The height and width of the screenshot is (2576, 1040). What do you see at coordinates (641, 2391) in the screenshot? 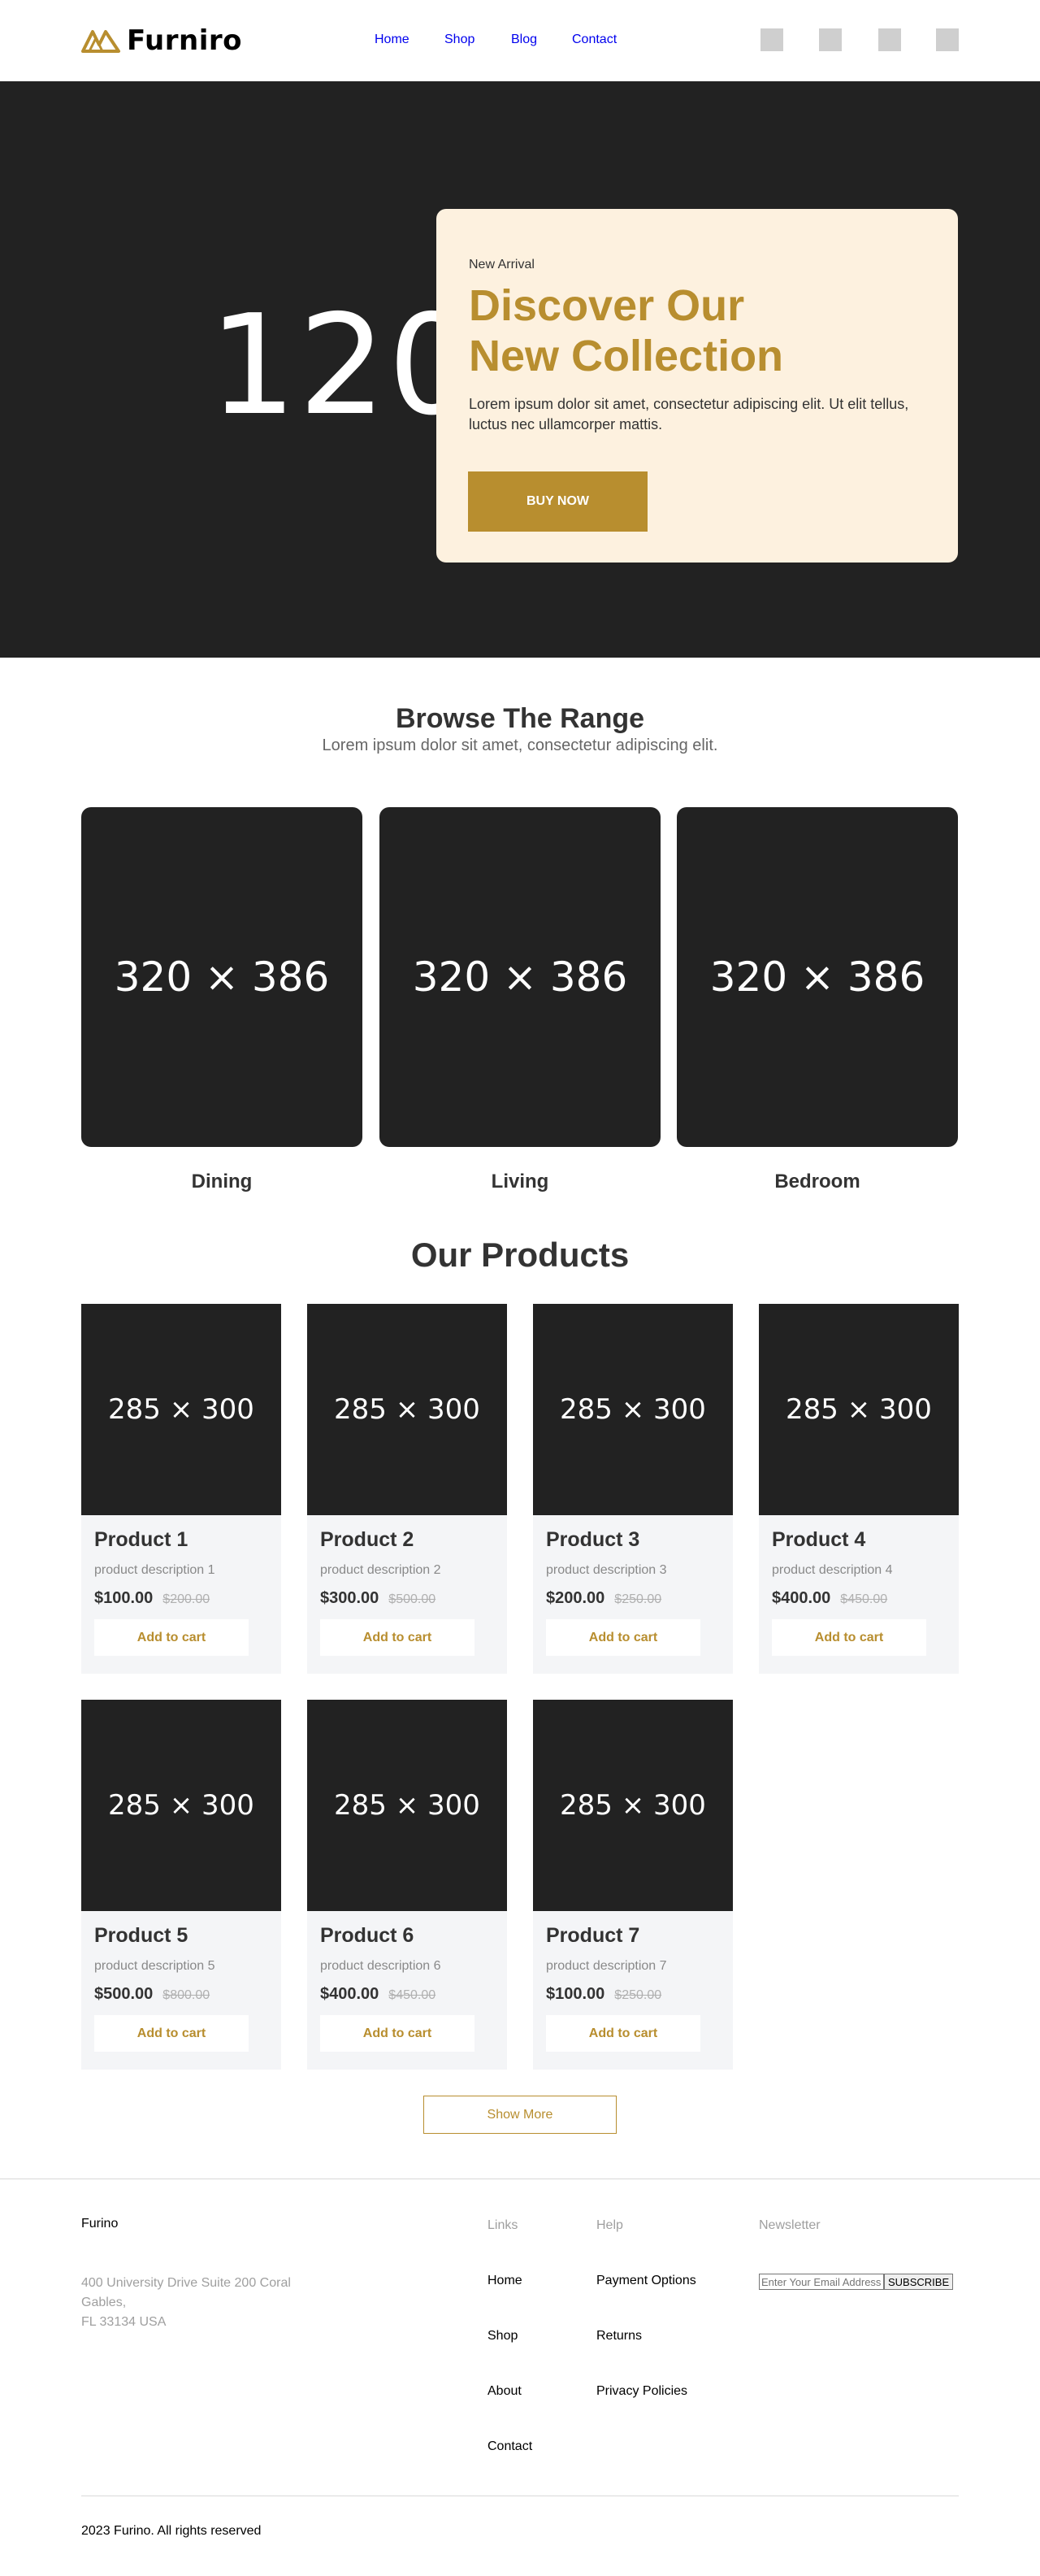
I see `footer-help-privacy: Privacy Policies` at bounding box center [641, 2391].